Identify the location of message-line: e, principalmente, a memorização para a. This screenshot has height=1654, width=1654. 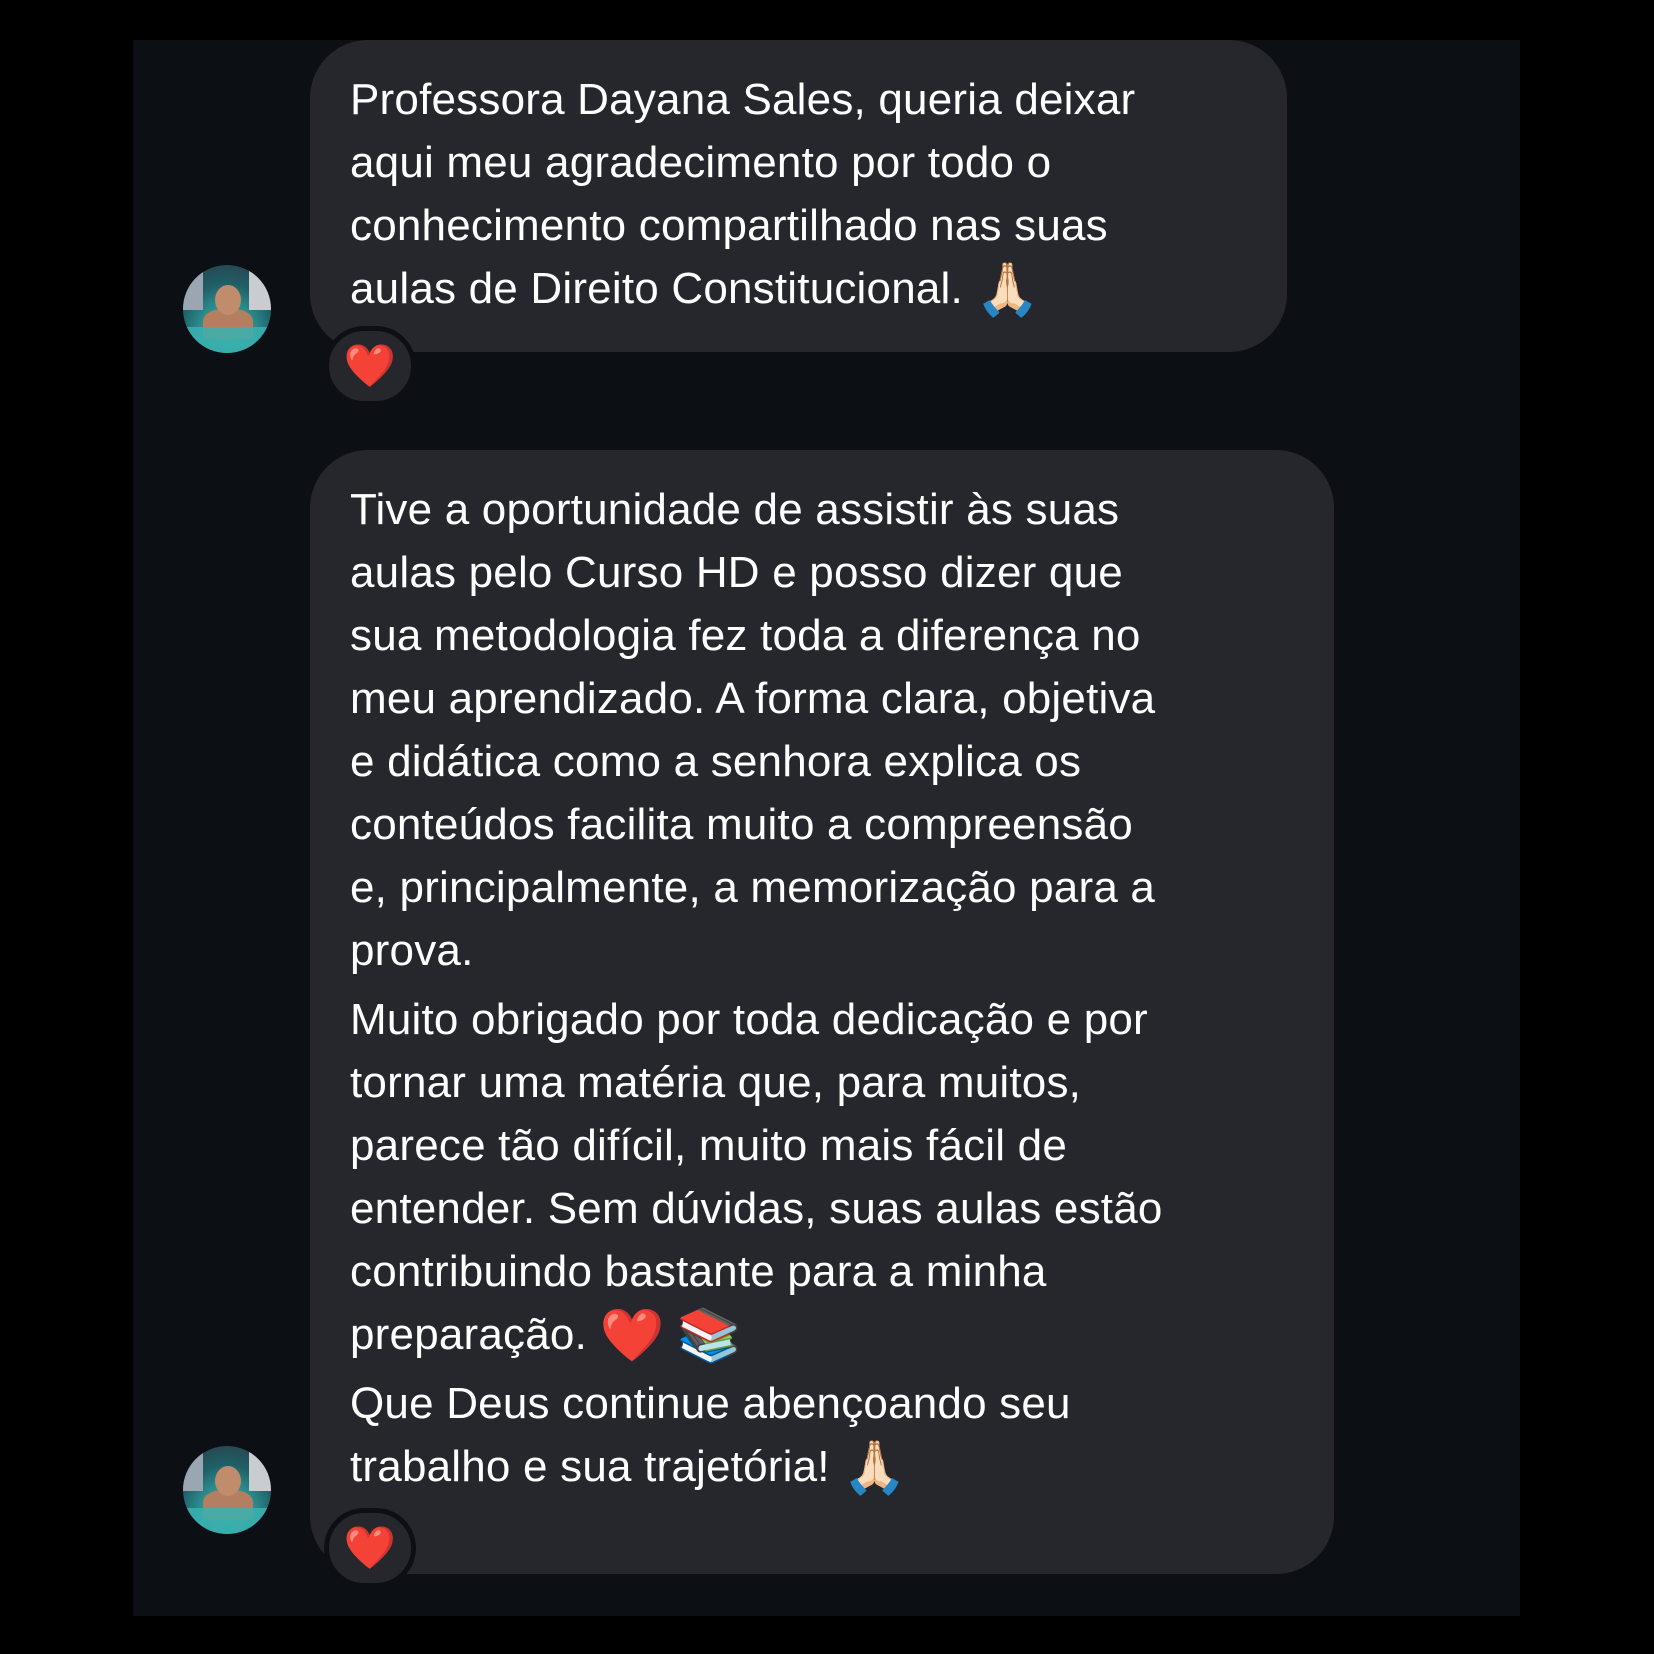
(753, 887).